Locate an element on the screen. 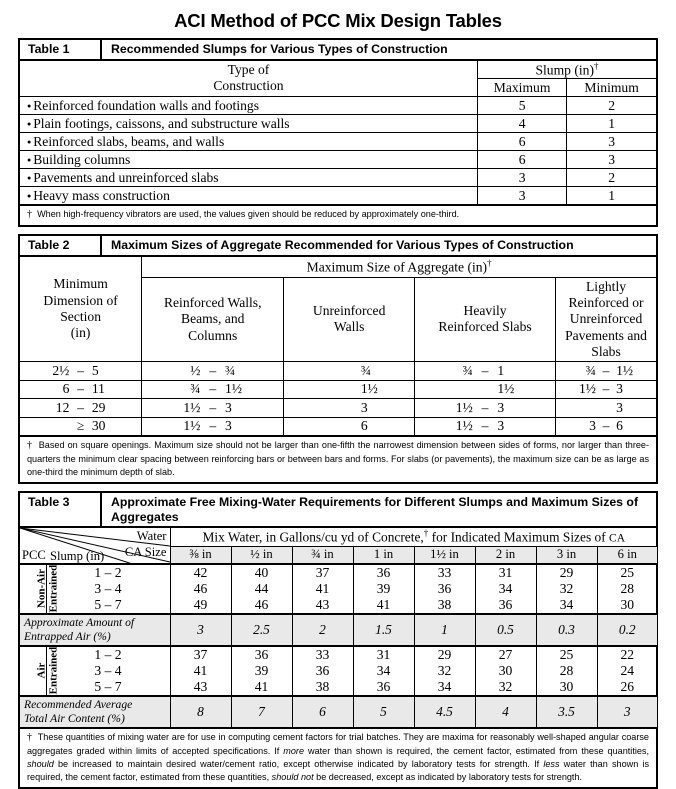 The width and height of the screenshot is (676, 789). water-value-cell: 29 is located at coordinates (444, 653).